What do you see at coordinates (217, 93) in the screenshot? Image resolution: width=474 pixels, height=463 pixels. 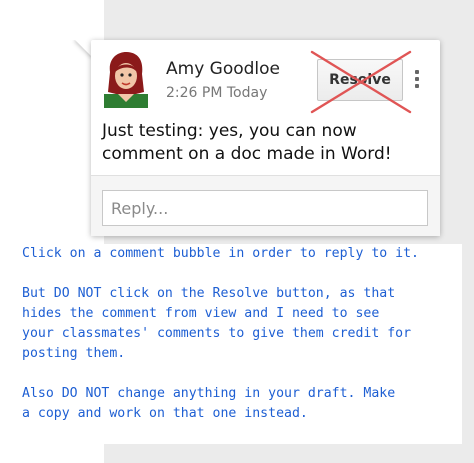 I see `comment-timestamp: 2:26 PM Today` at bounding box center [217, 93].